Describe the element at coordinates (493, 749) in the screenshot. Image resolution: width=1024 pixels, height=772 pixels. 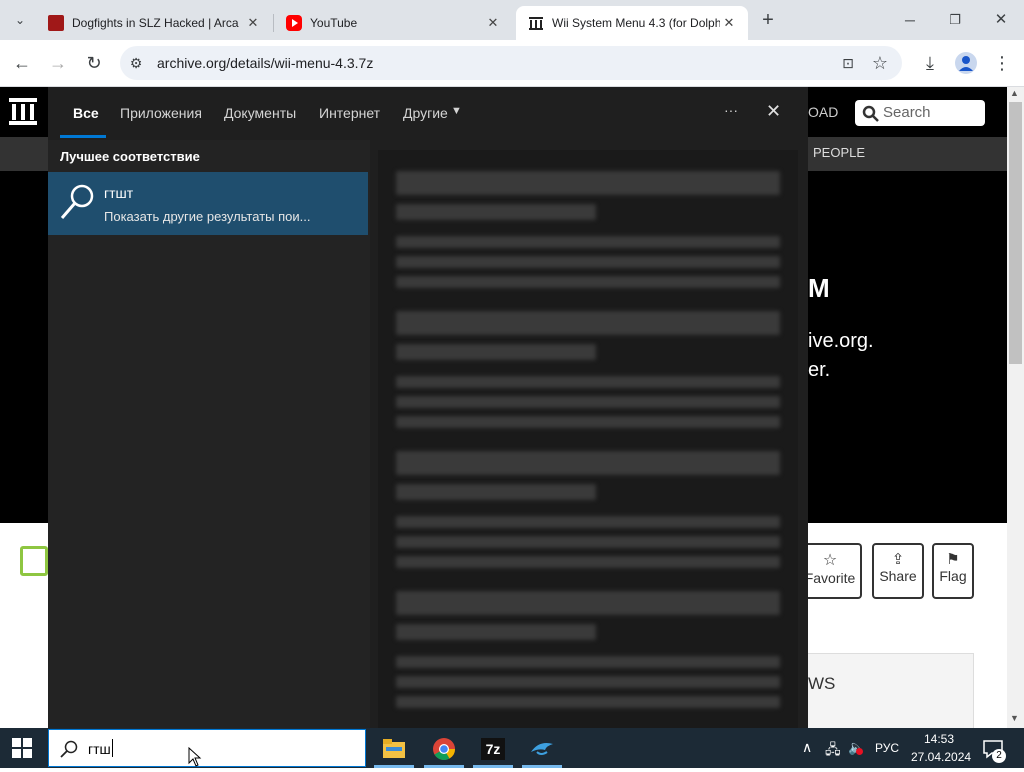
I see `7zip-icon: 7z` at that location.